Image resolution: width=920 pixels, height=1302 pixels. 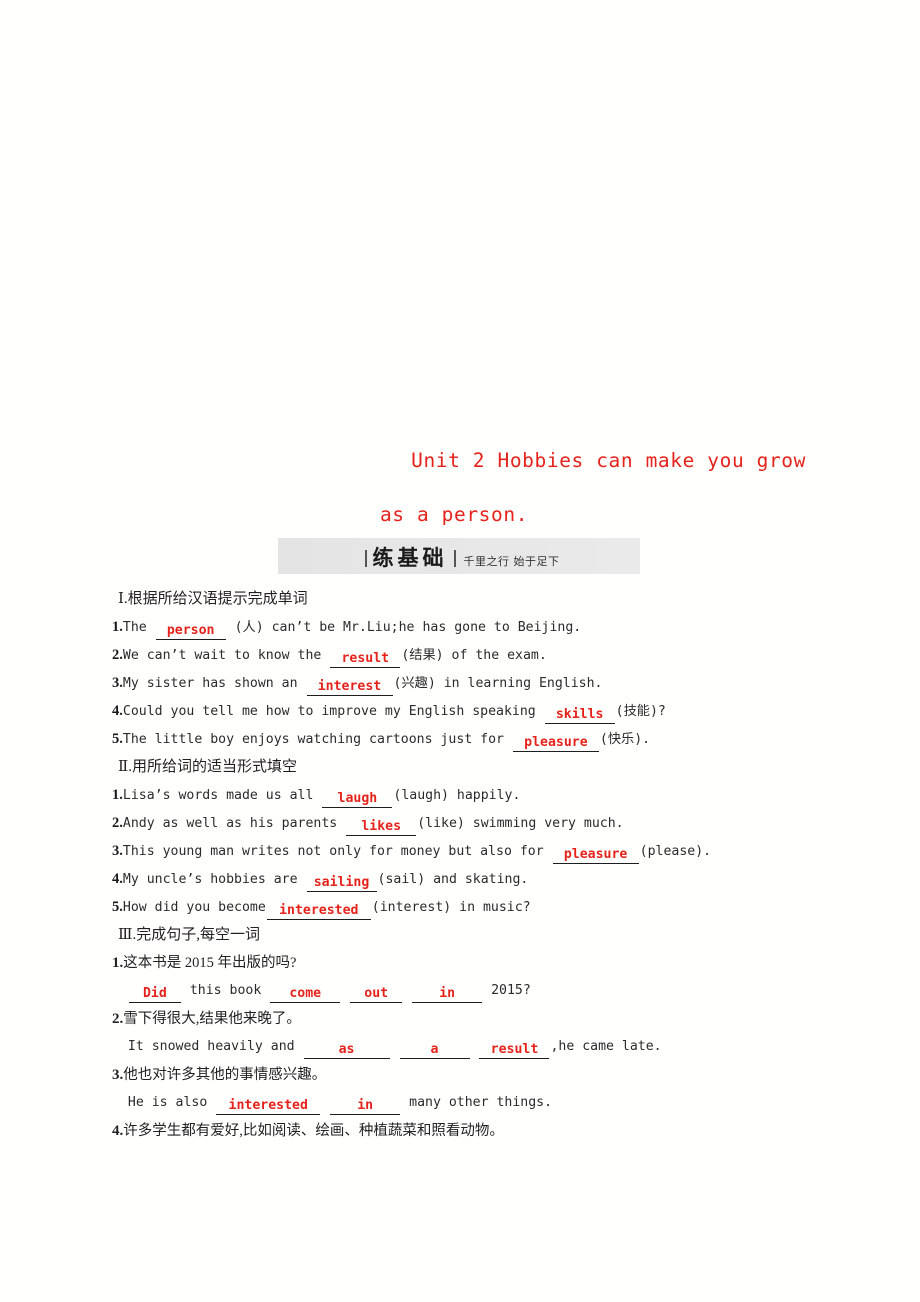 What do you see at coordinates (410, 558) in the screenshot?
I see `banner-title: 练基础` at bounding box center [410, 558].